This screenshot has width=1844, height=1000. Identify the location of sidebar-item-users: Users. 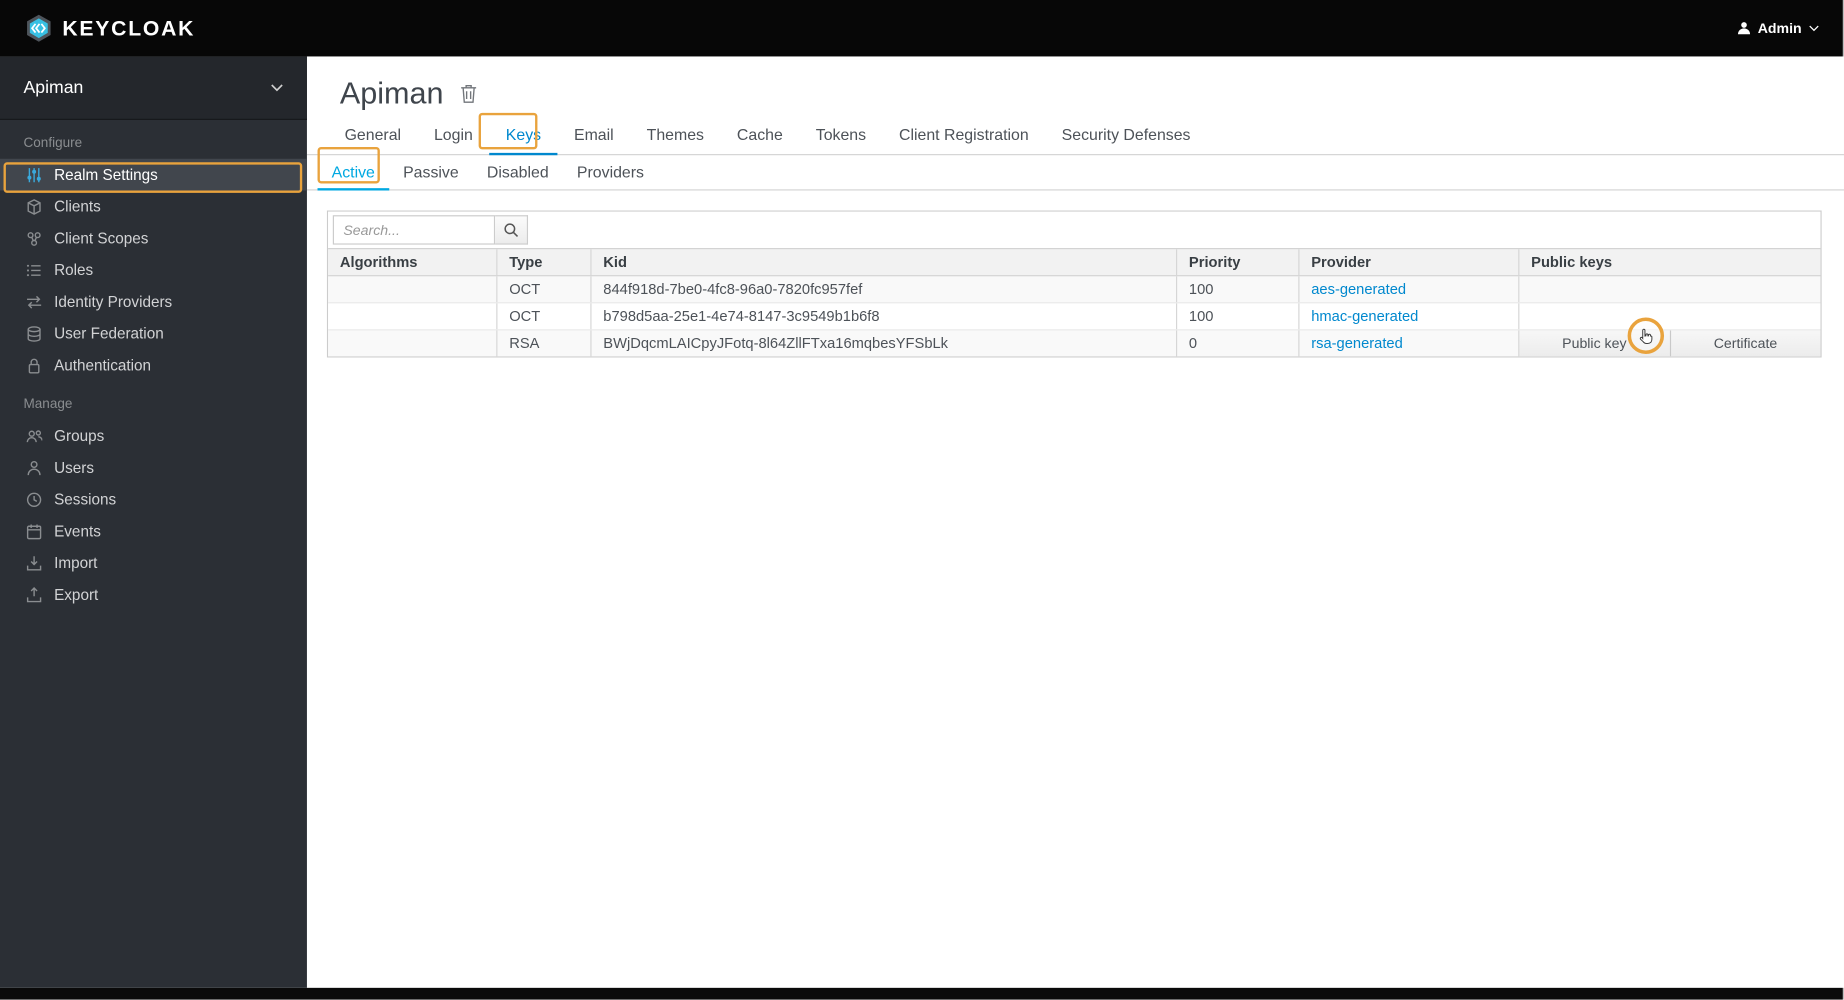
(153, 468).